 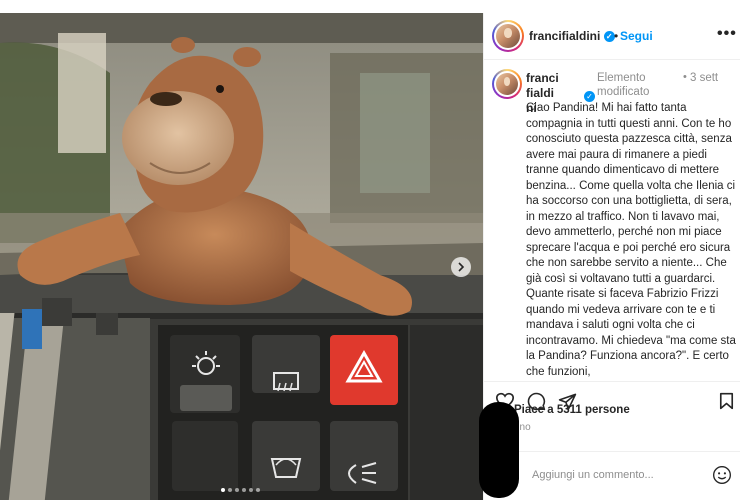 What do you see at coordinates (564, 36) in the screenshot?
I see `header-username-text: francifialdini` at bounding box center [564, 36].